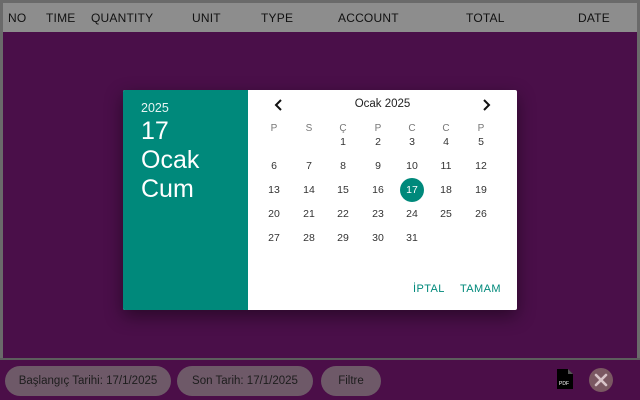 The height and width of the screenshot is (400, 640). What do you see at coordinates (155, 108) in the screenshot?
I see `selected-year: 2025` at bounding box center [155, 108].